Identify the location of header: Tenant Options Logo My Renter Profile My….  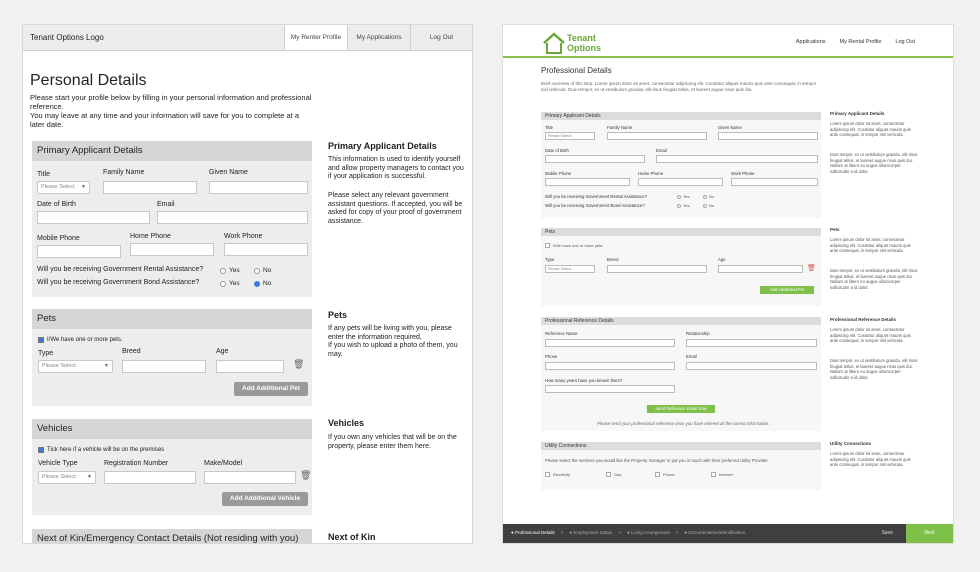
(247, 38).